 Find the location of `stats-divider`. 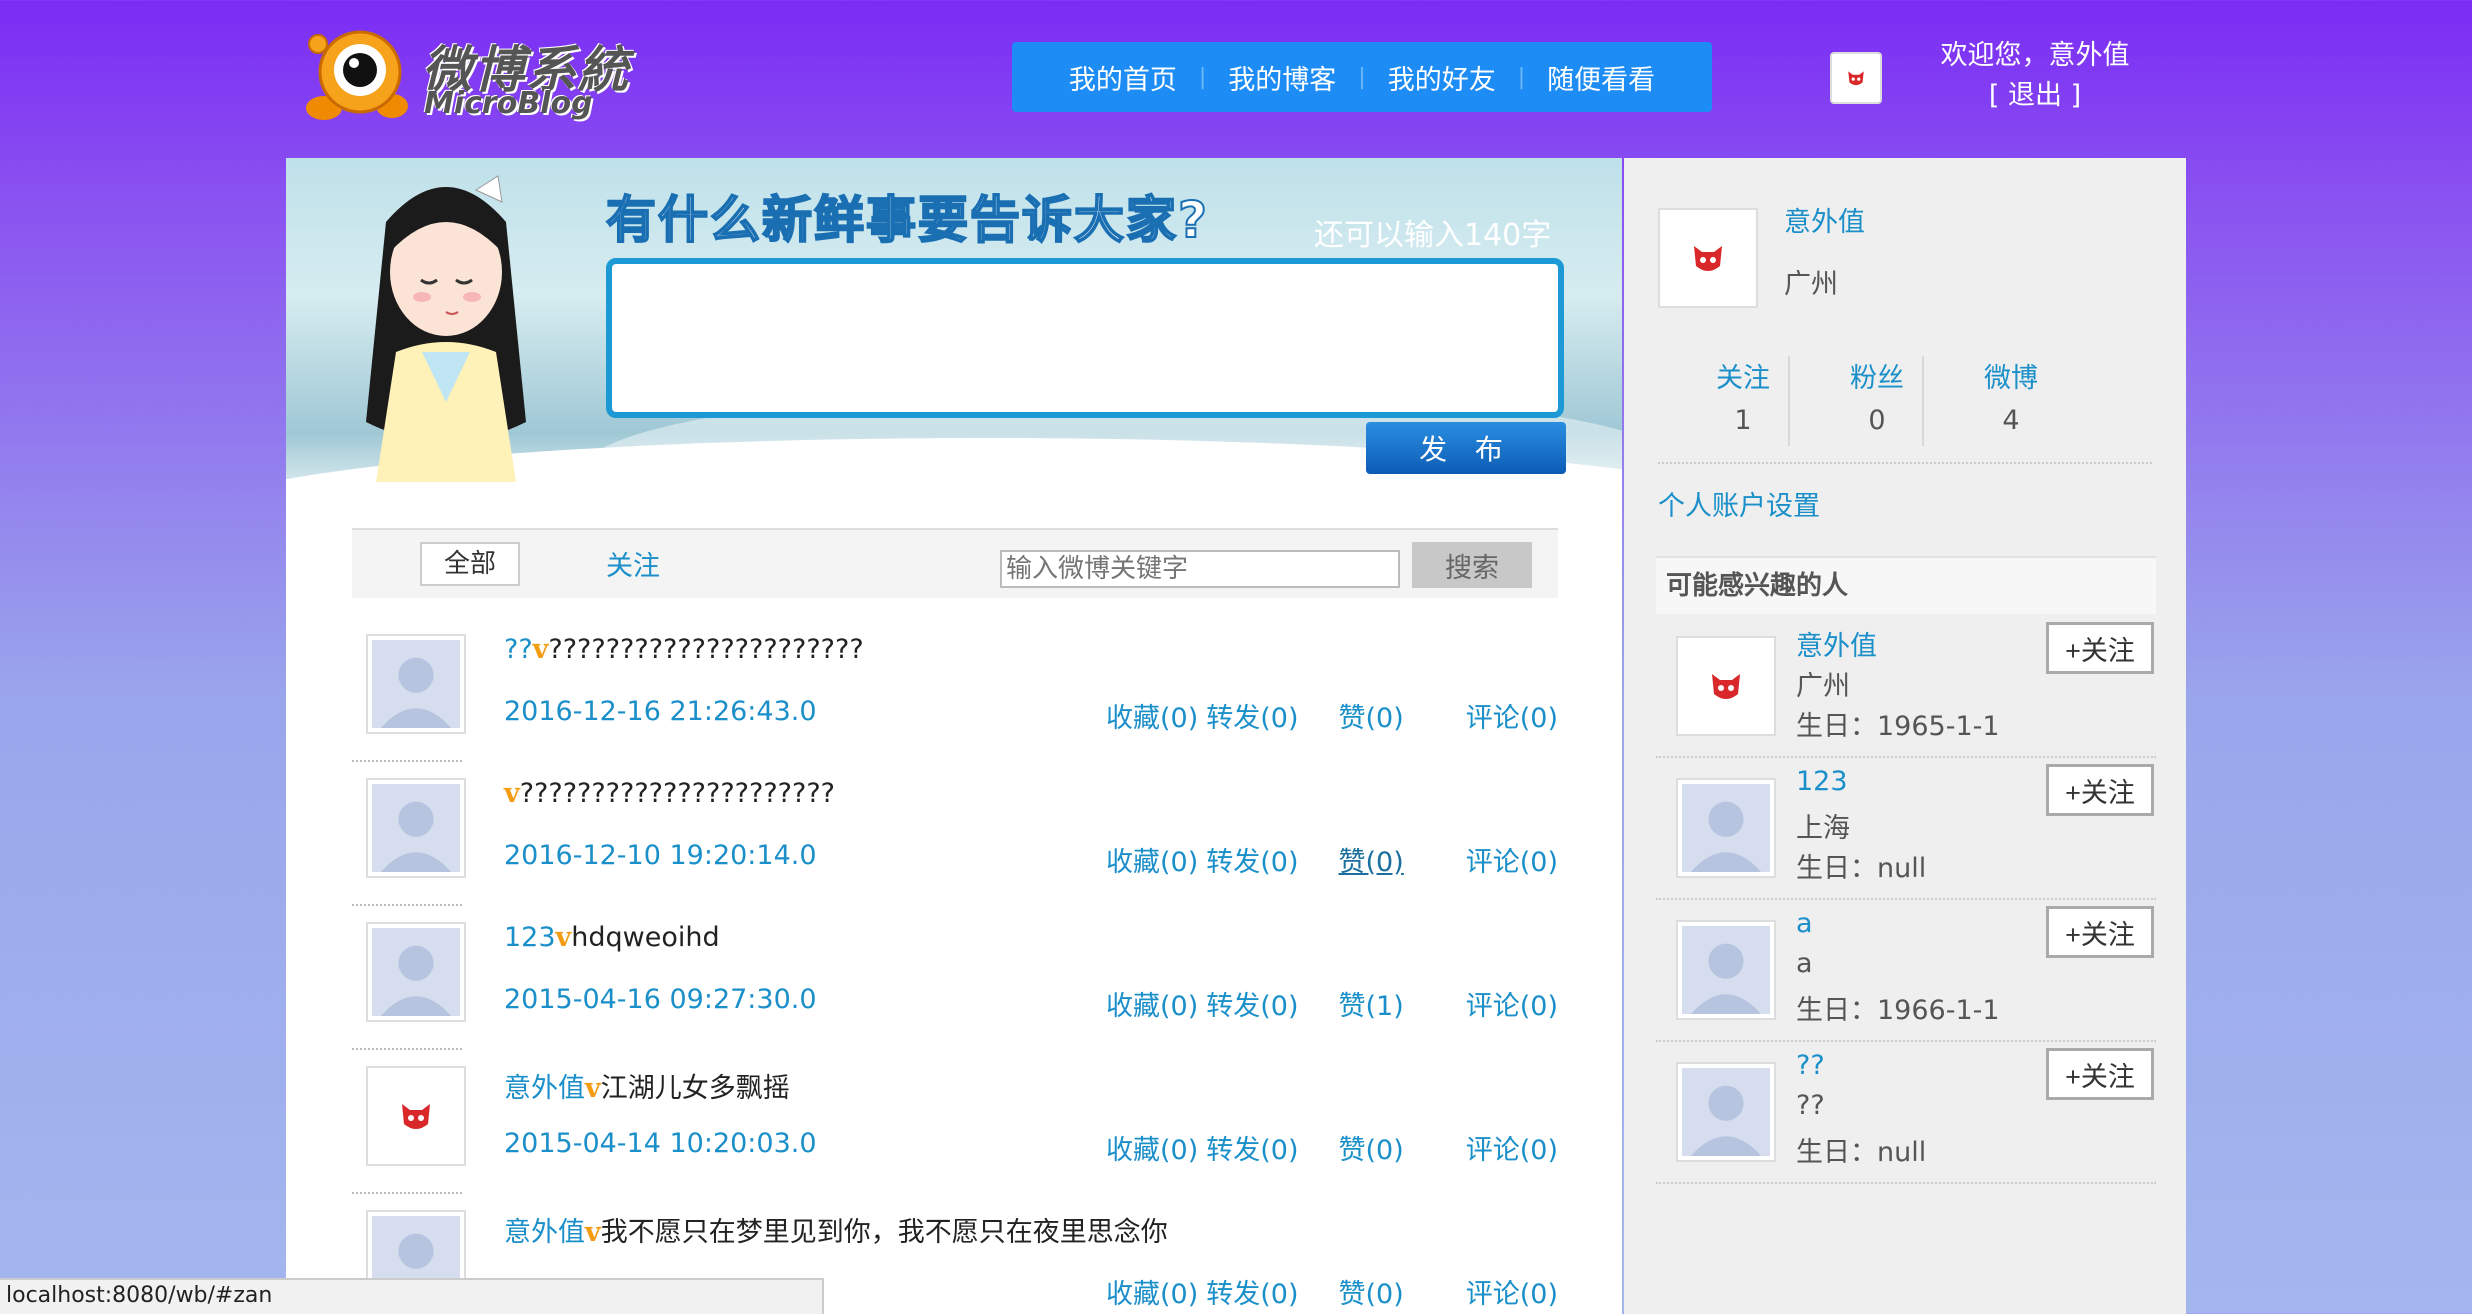

stats-divider is located at coordinates (1905, 463).